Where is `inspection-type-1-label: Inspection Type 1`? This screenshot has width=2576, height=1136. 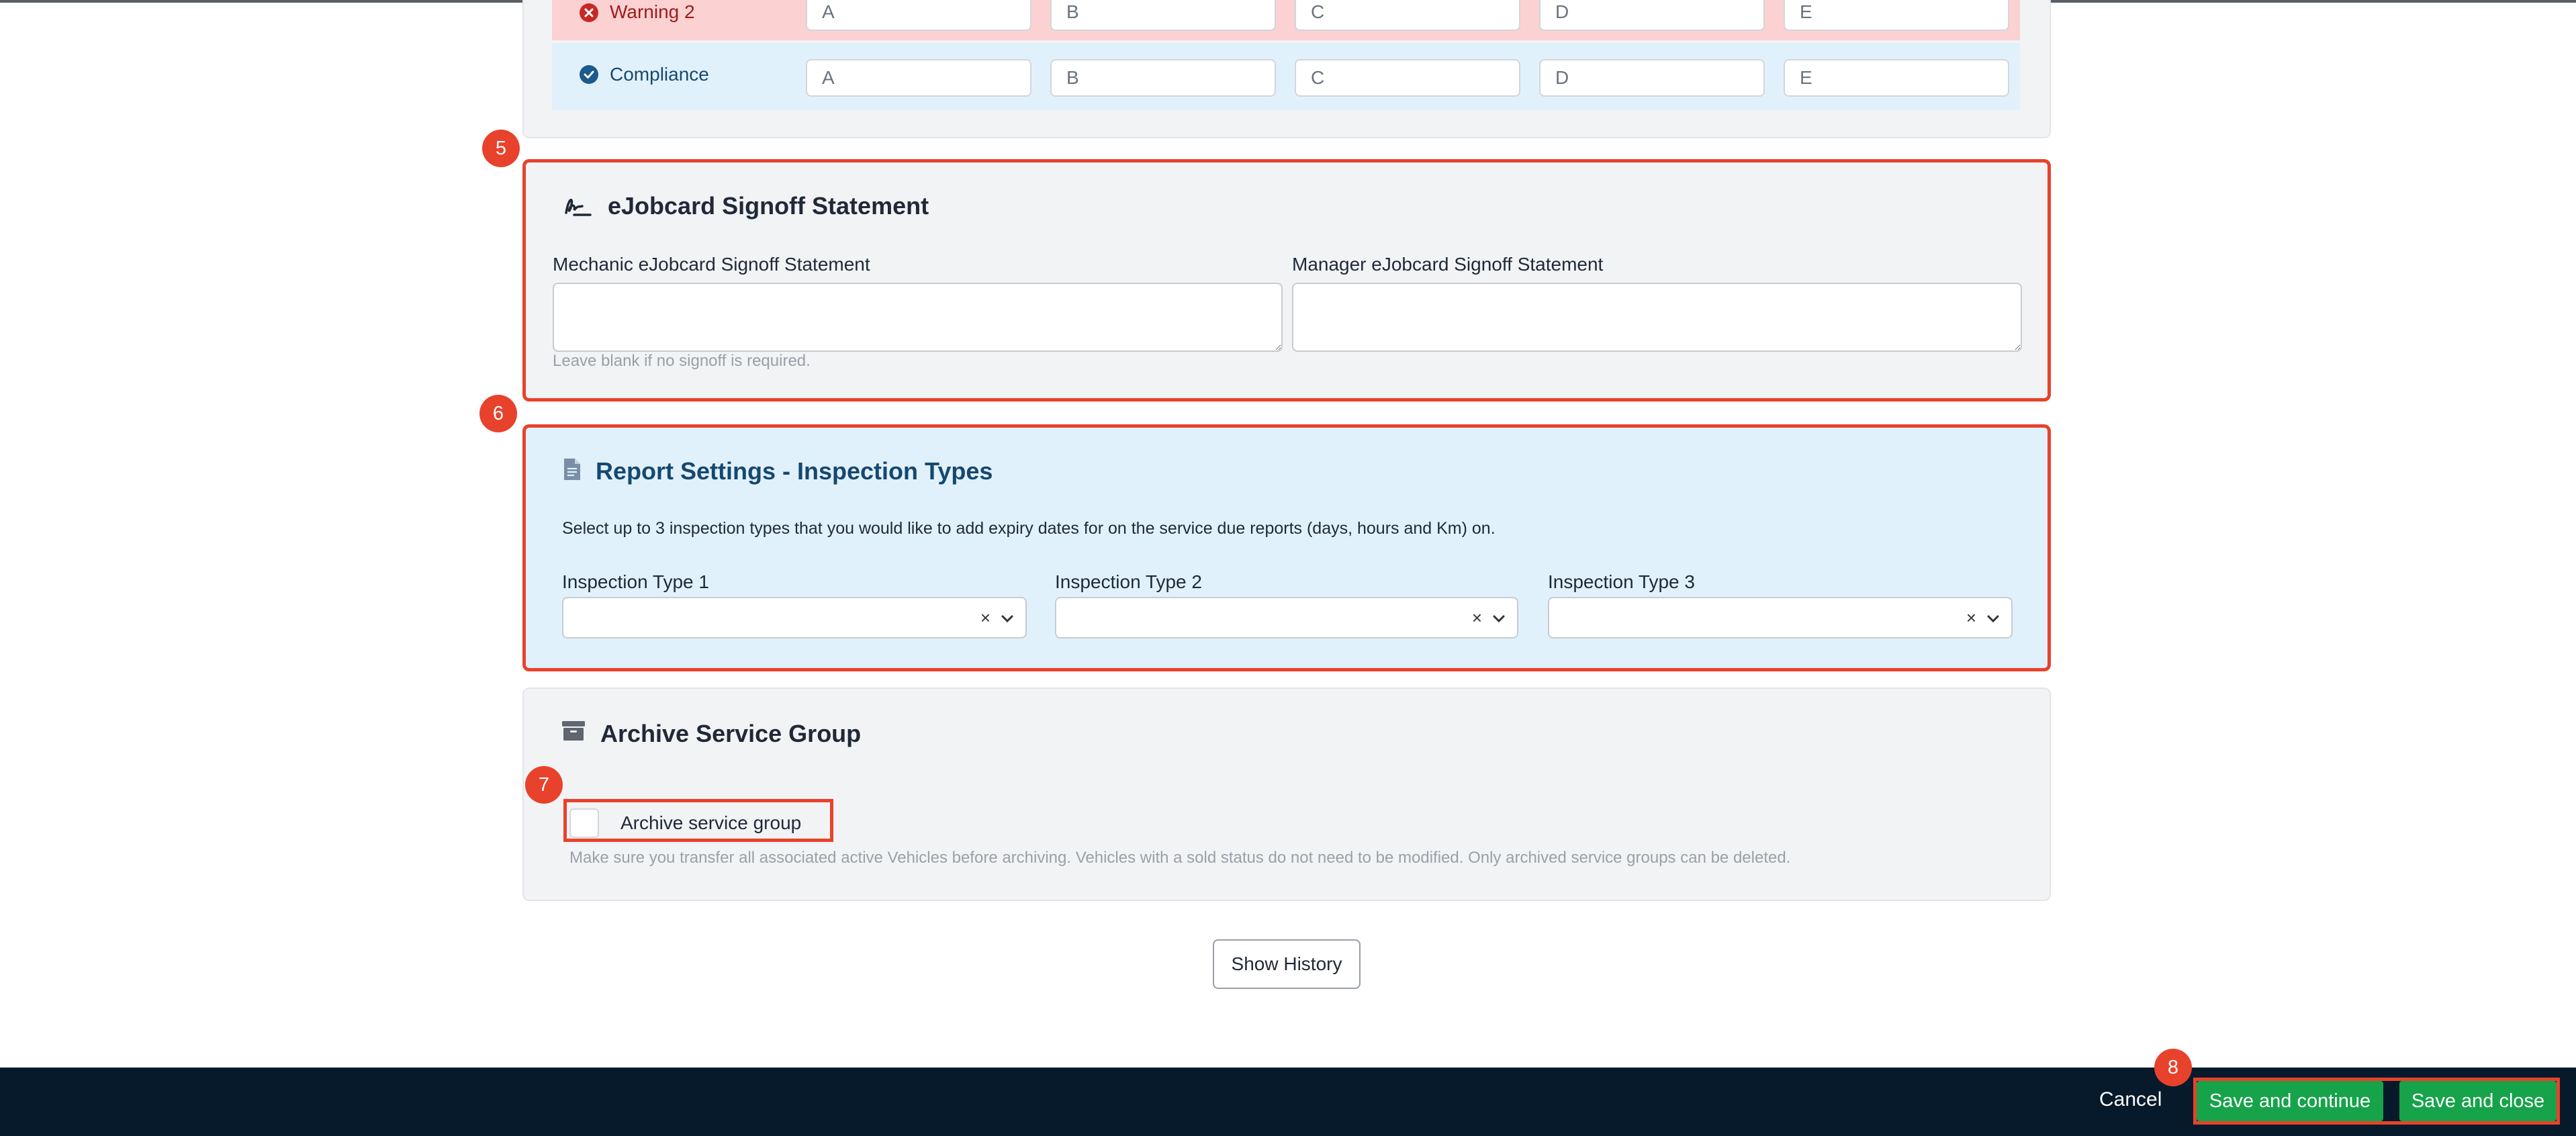
inspection-type-1-label: Inspection Type 1 is located at coordinates (635, 581).